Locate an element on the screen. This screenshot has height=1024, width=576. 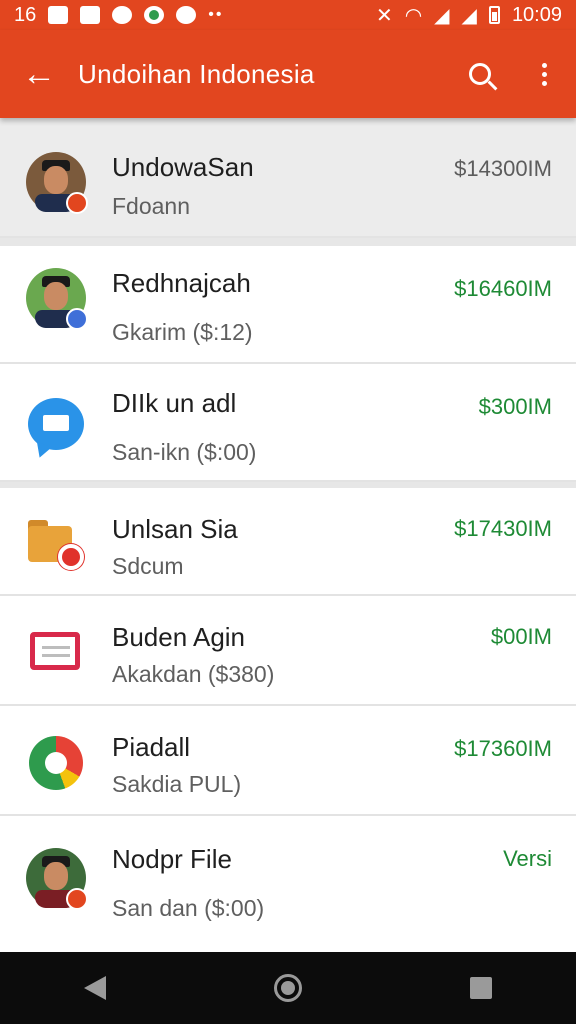
mail-icon is located at coordinates (122, 15).